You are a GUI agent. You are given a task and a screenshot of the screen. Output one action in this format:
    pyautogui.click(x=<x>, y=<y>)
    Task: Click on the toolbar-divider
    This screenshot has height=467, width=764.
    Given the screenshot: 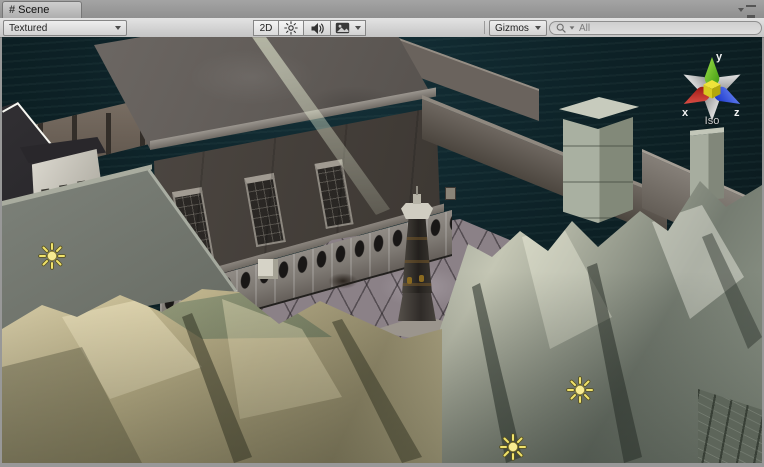 What is the action you would take?
    pyautogui.click(x=484, y=27)
    